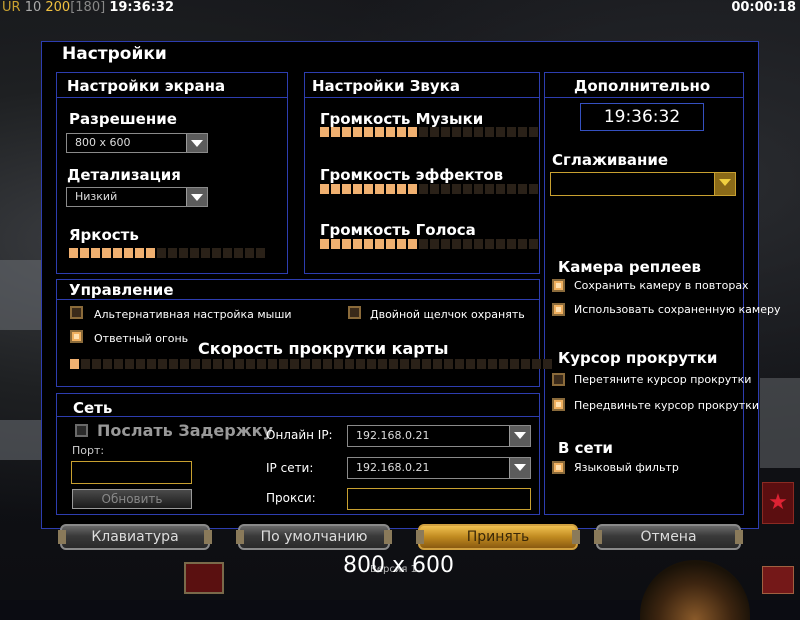  What do you see at coordinates (135, 537) in the screenshot?
I see `keyboard-button: Клавиатура` at bounding box center [135, 537].